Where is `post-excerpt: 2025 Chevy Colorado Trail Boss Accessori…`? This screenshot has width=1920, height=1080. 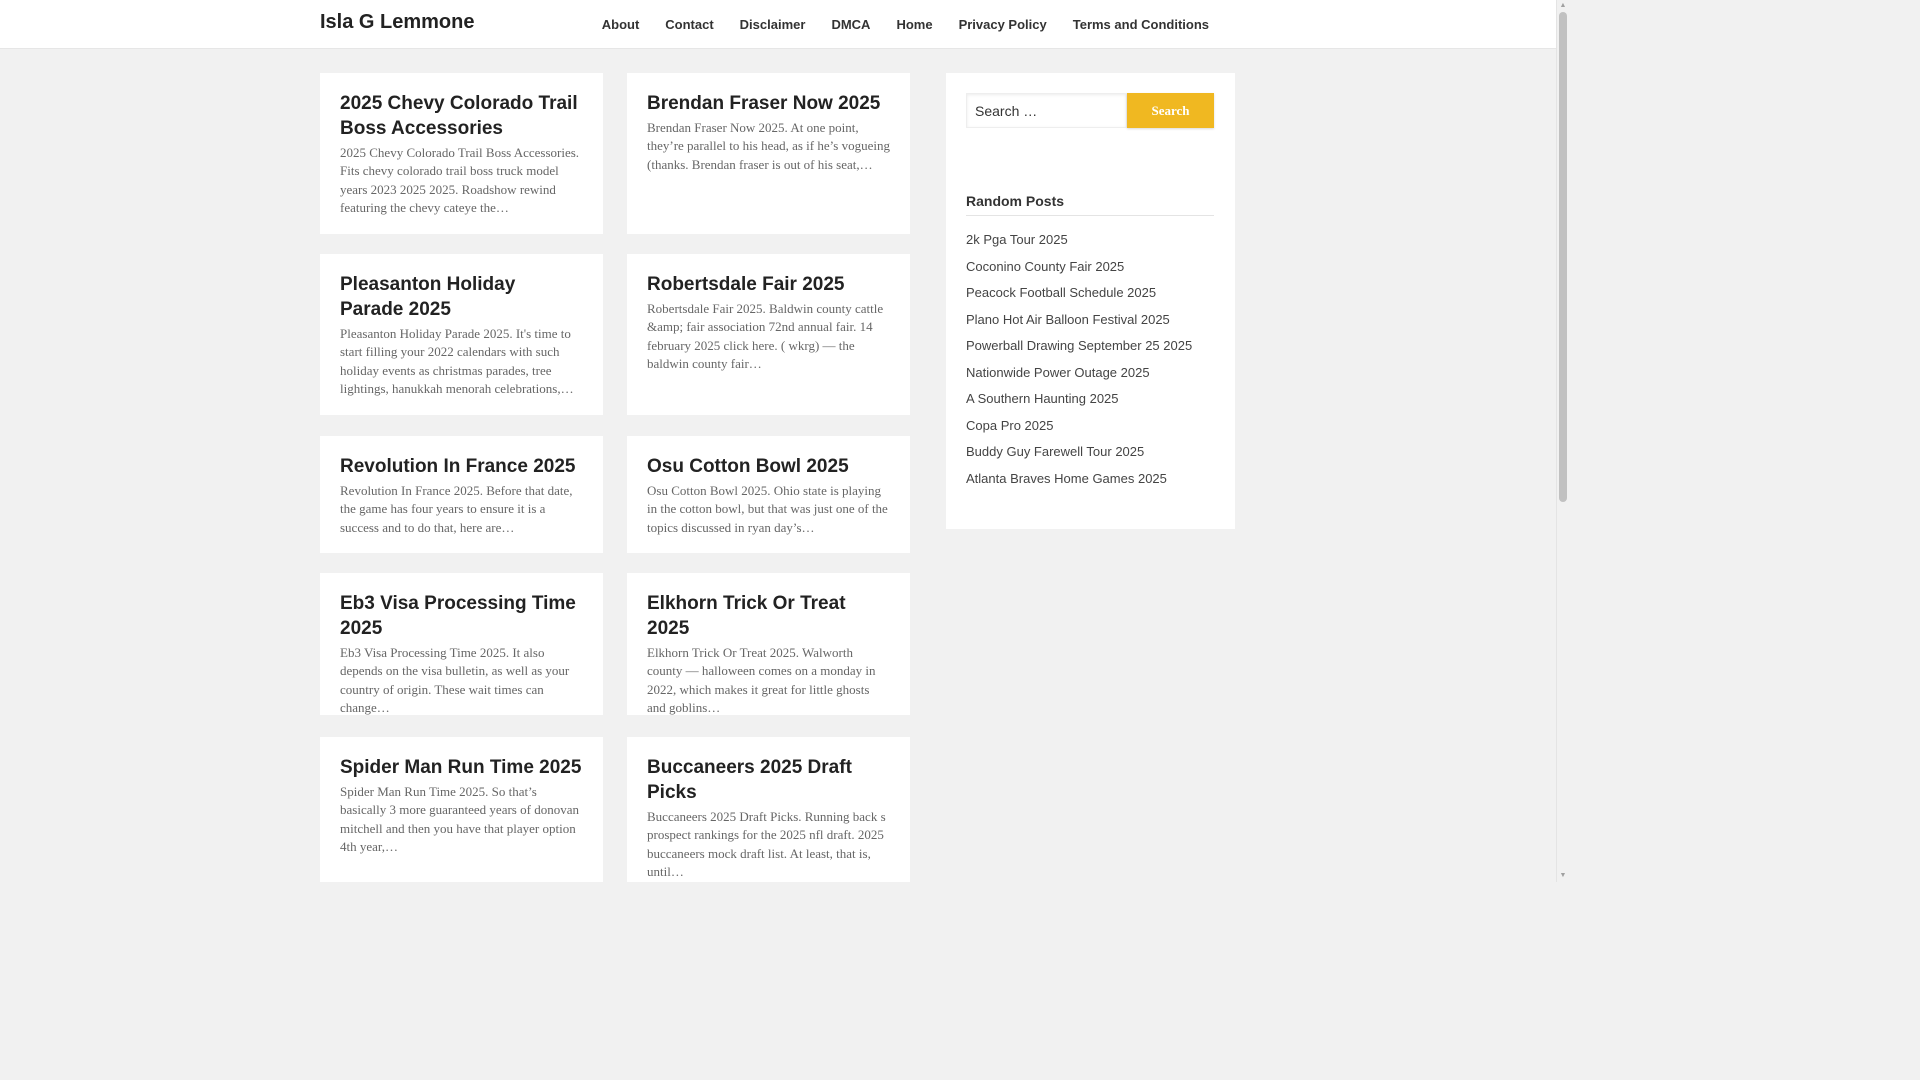
post-excerpt: 2025 Chevy Colorado Trail Boss Accessori… is located at coordinates (460, 180).